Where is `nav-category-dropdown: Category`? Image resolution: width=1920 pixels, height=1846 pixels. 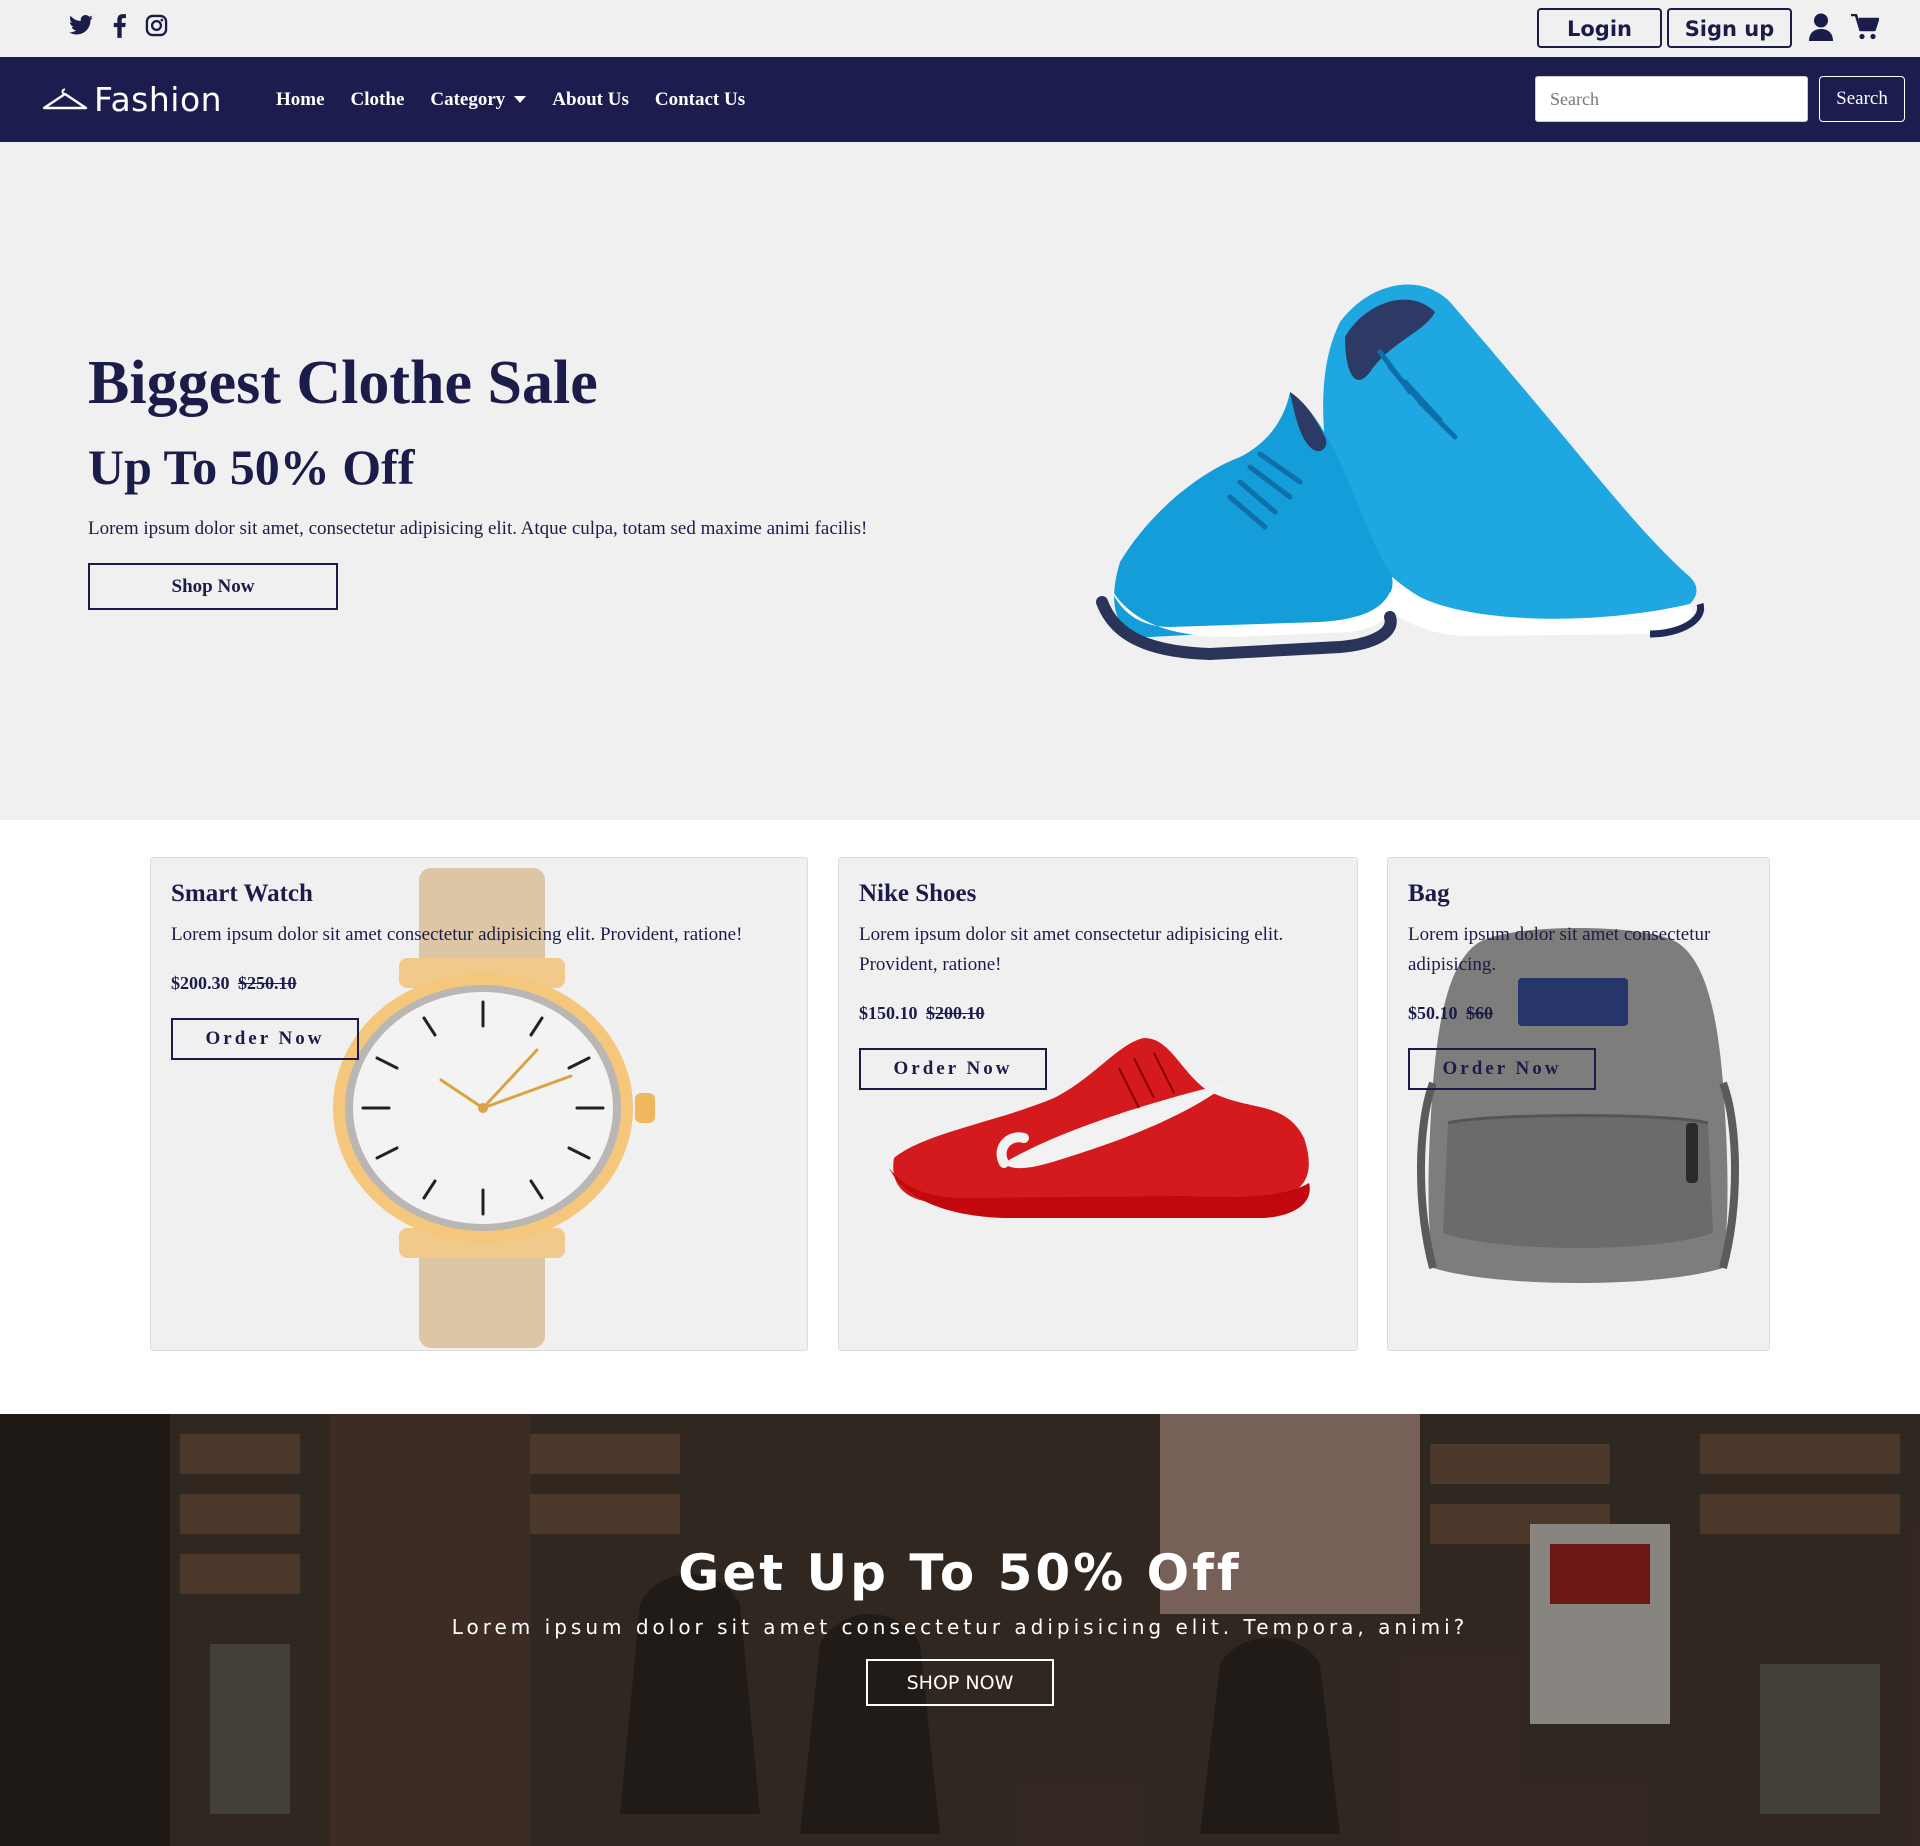
nav-category-dropdown: Category is located at coordinates (478, 99).